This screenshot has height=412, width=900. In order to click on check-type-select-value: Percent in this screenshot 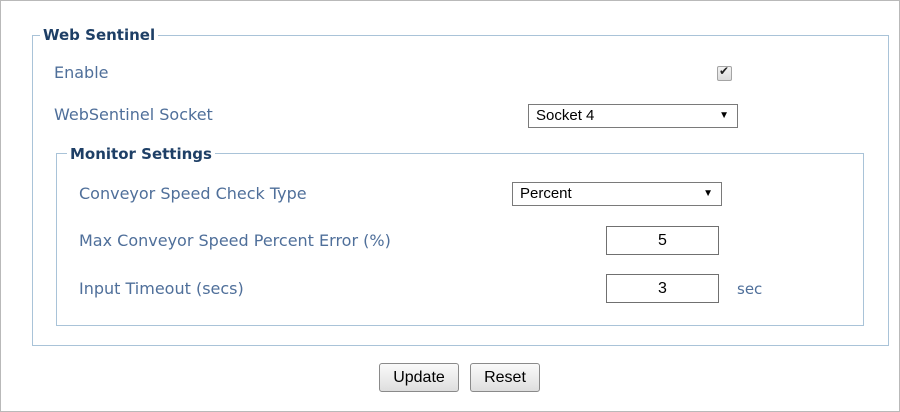, I will do `click(546, 193)`.